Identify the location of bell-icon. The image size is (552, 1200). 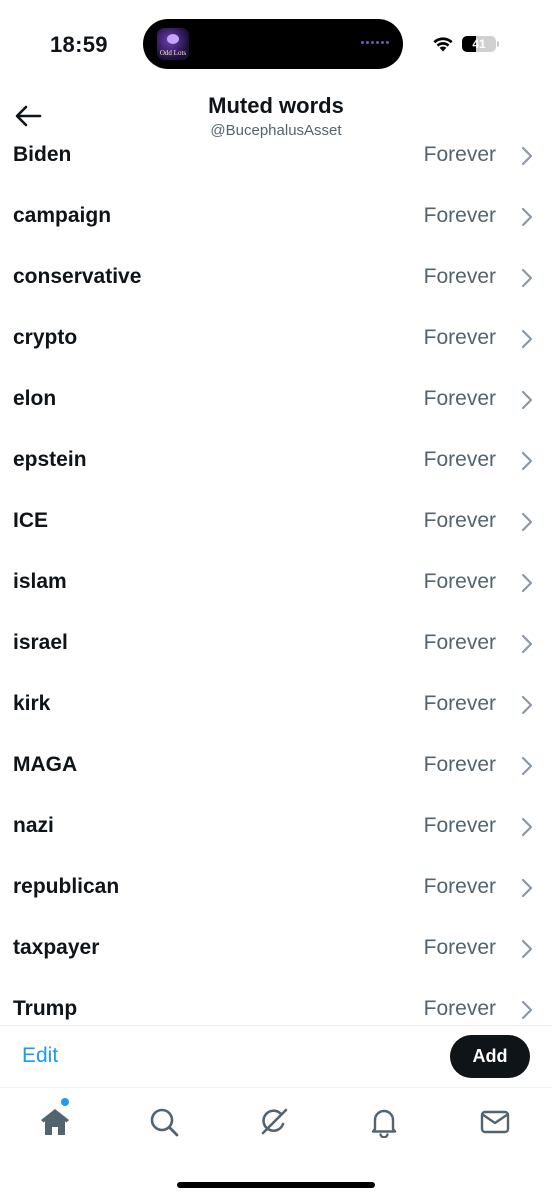
(384, 1123).